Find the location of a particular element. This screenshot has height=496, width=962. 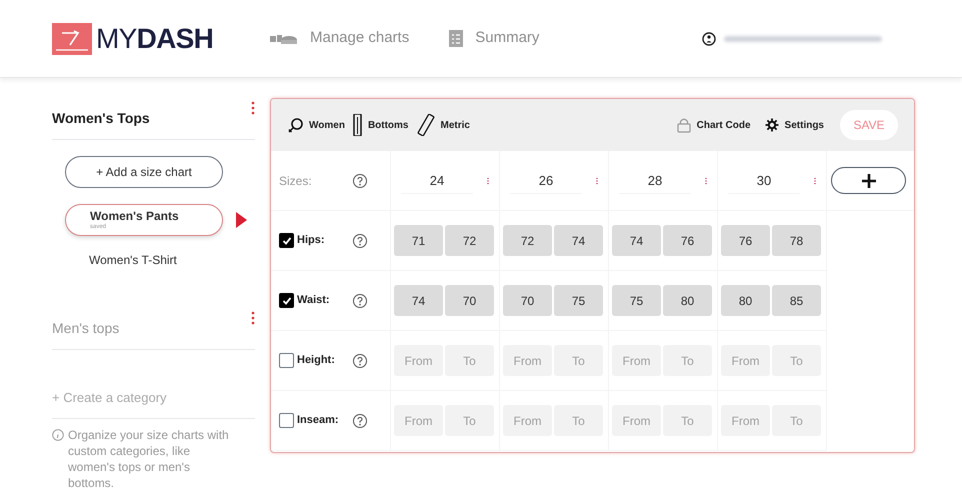

measurement-field: 85 is located at coordinates (796, 300).